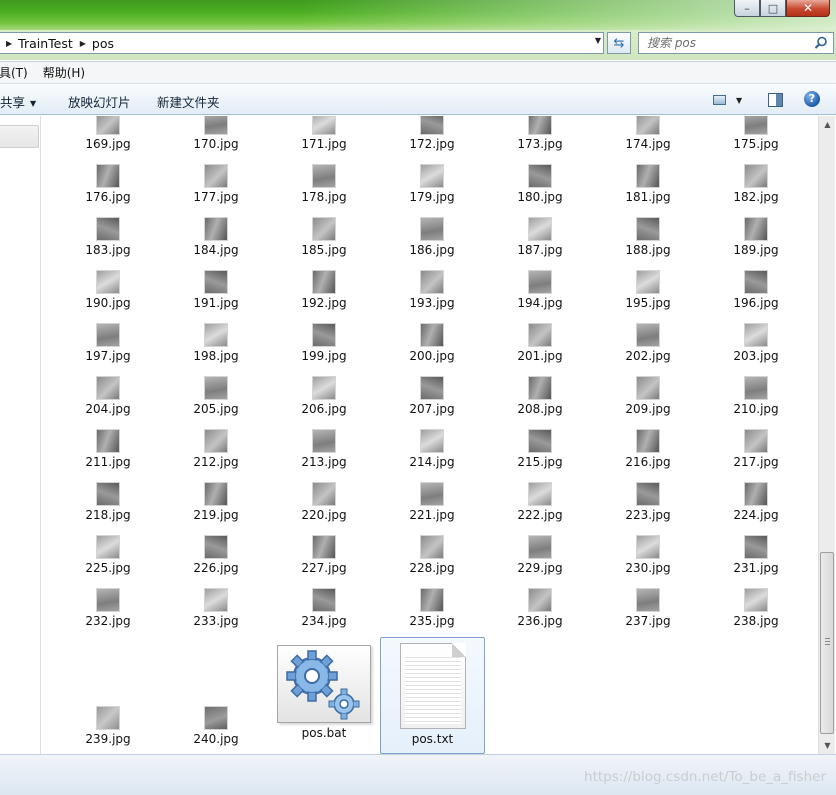 Image resolution: width=836 pixels, height=795 pixels. What do you see at coordinates (432, 237) in the screenshot?
I see `file-item: 186.jpg` at bounding box center [432, 237].